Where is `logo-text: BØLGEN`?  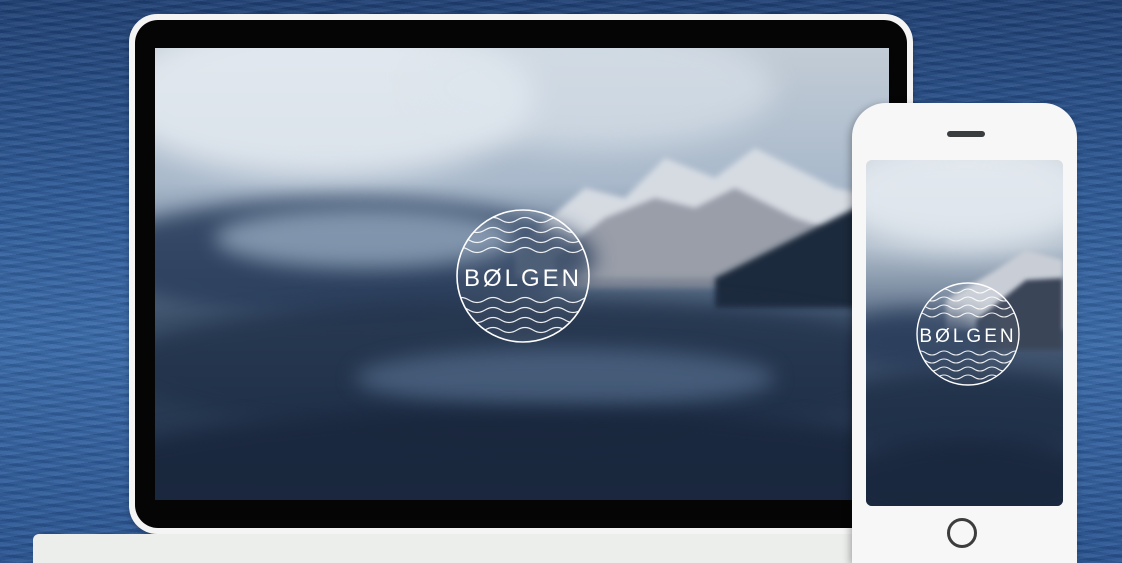 logo-text: BØLGEN is located at coordinates (523, 278).